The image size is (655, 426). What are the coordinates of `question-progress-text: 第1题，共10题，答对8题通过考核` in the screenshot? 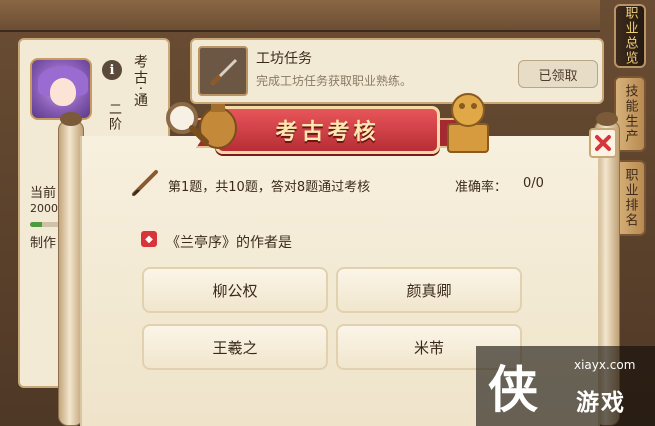 It's located at (269, 187).